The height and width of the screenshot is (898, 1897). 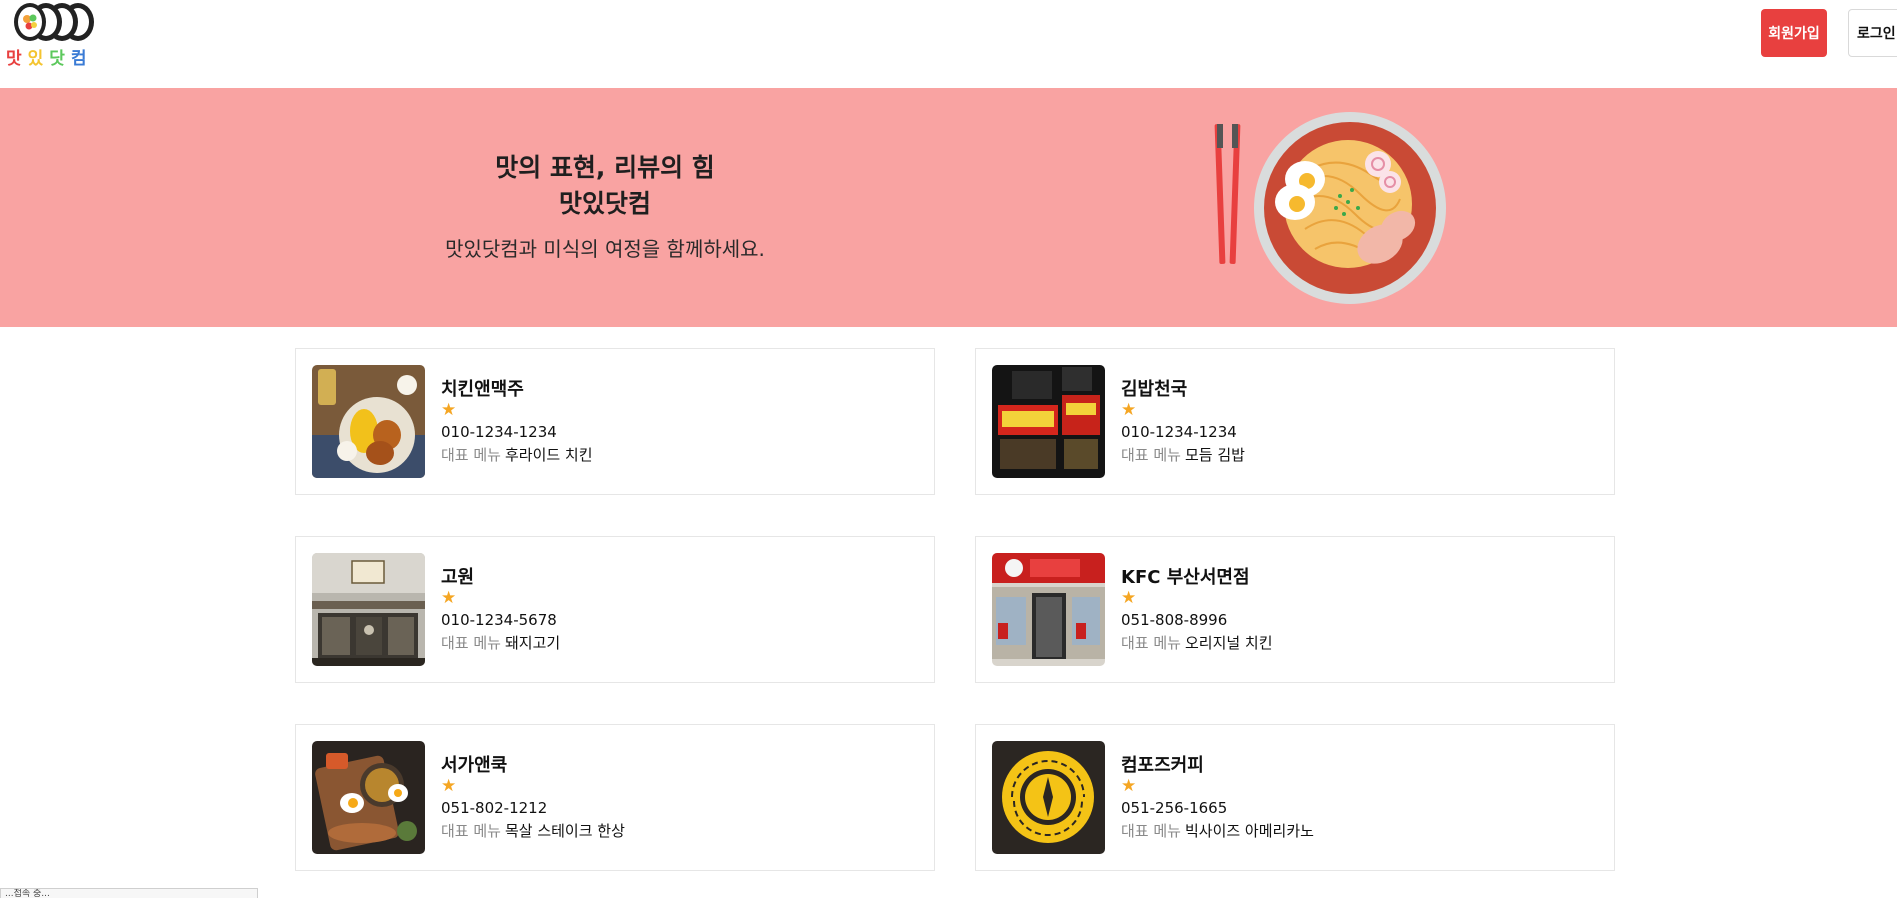 I want to click on restaurant-phone: 051-802-1212, so click(x=494, y=808).